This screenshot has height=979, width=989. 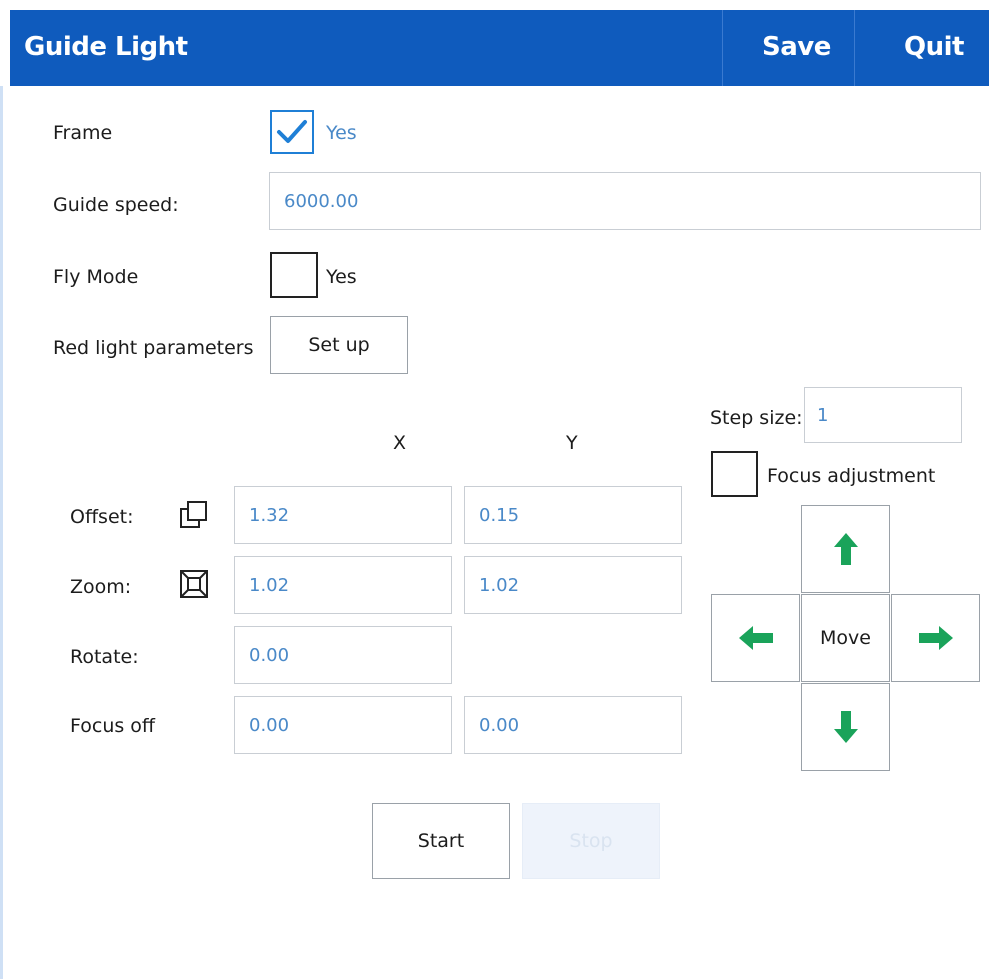 What do you see at coordinates (851, 476) in the screenshot?
I see `focus-adjustment-label: Focus adjustment` at bounding box center [851, 476].